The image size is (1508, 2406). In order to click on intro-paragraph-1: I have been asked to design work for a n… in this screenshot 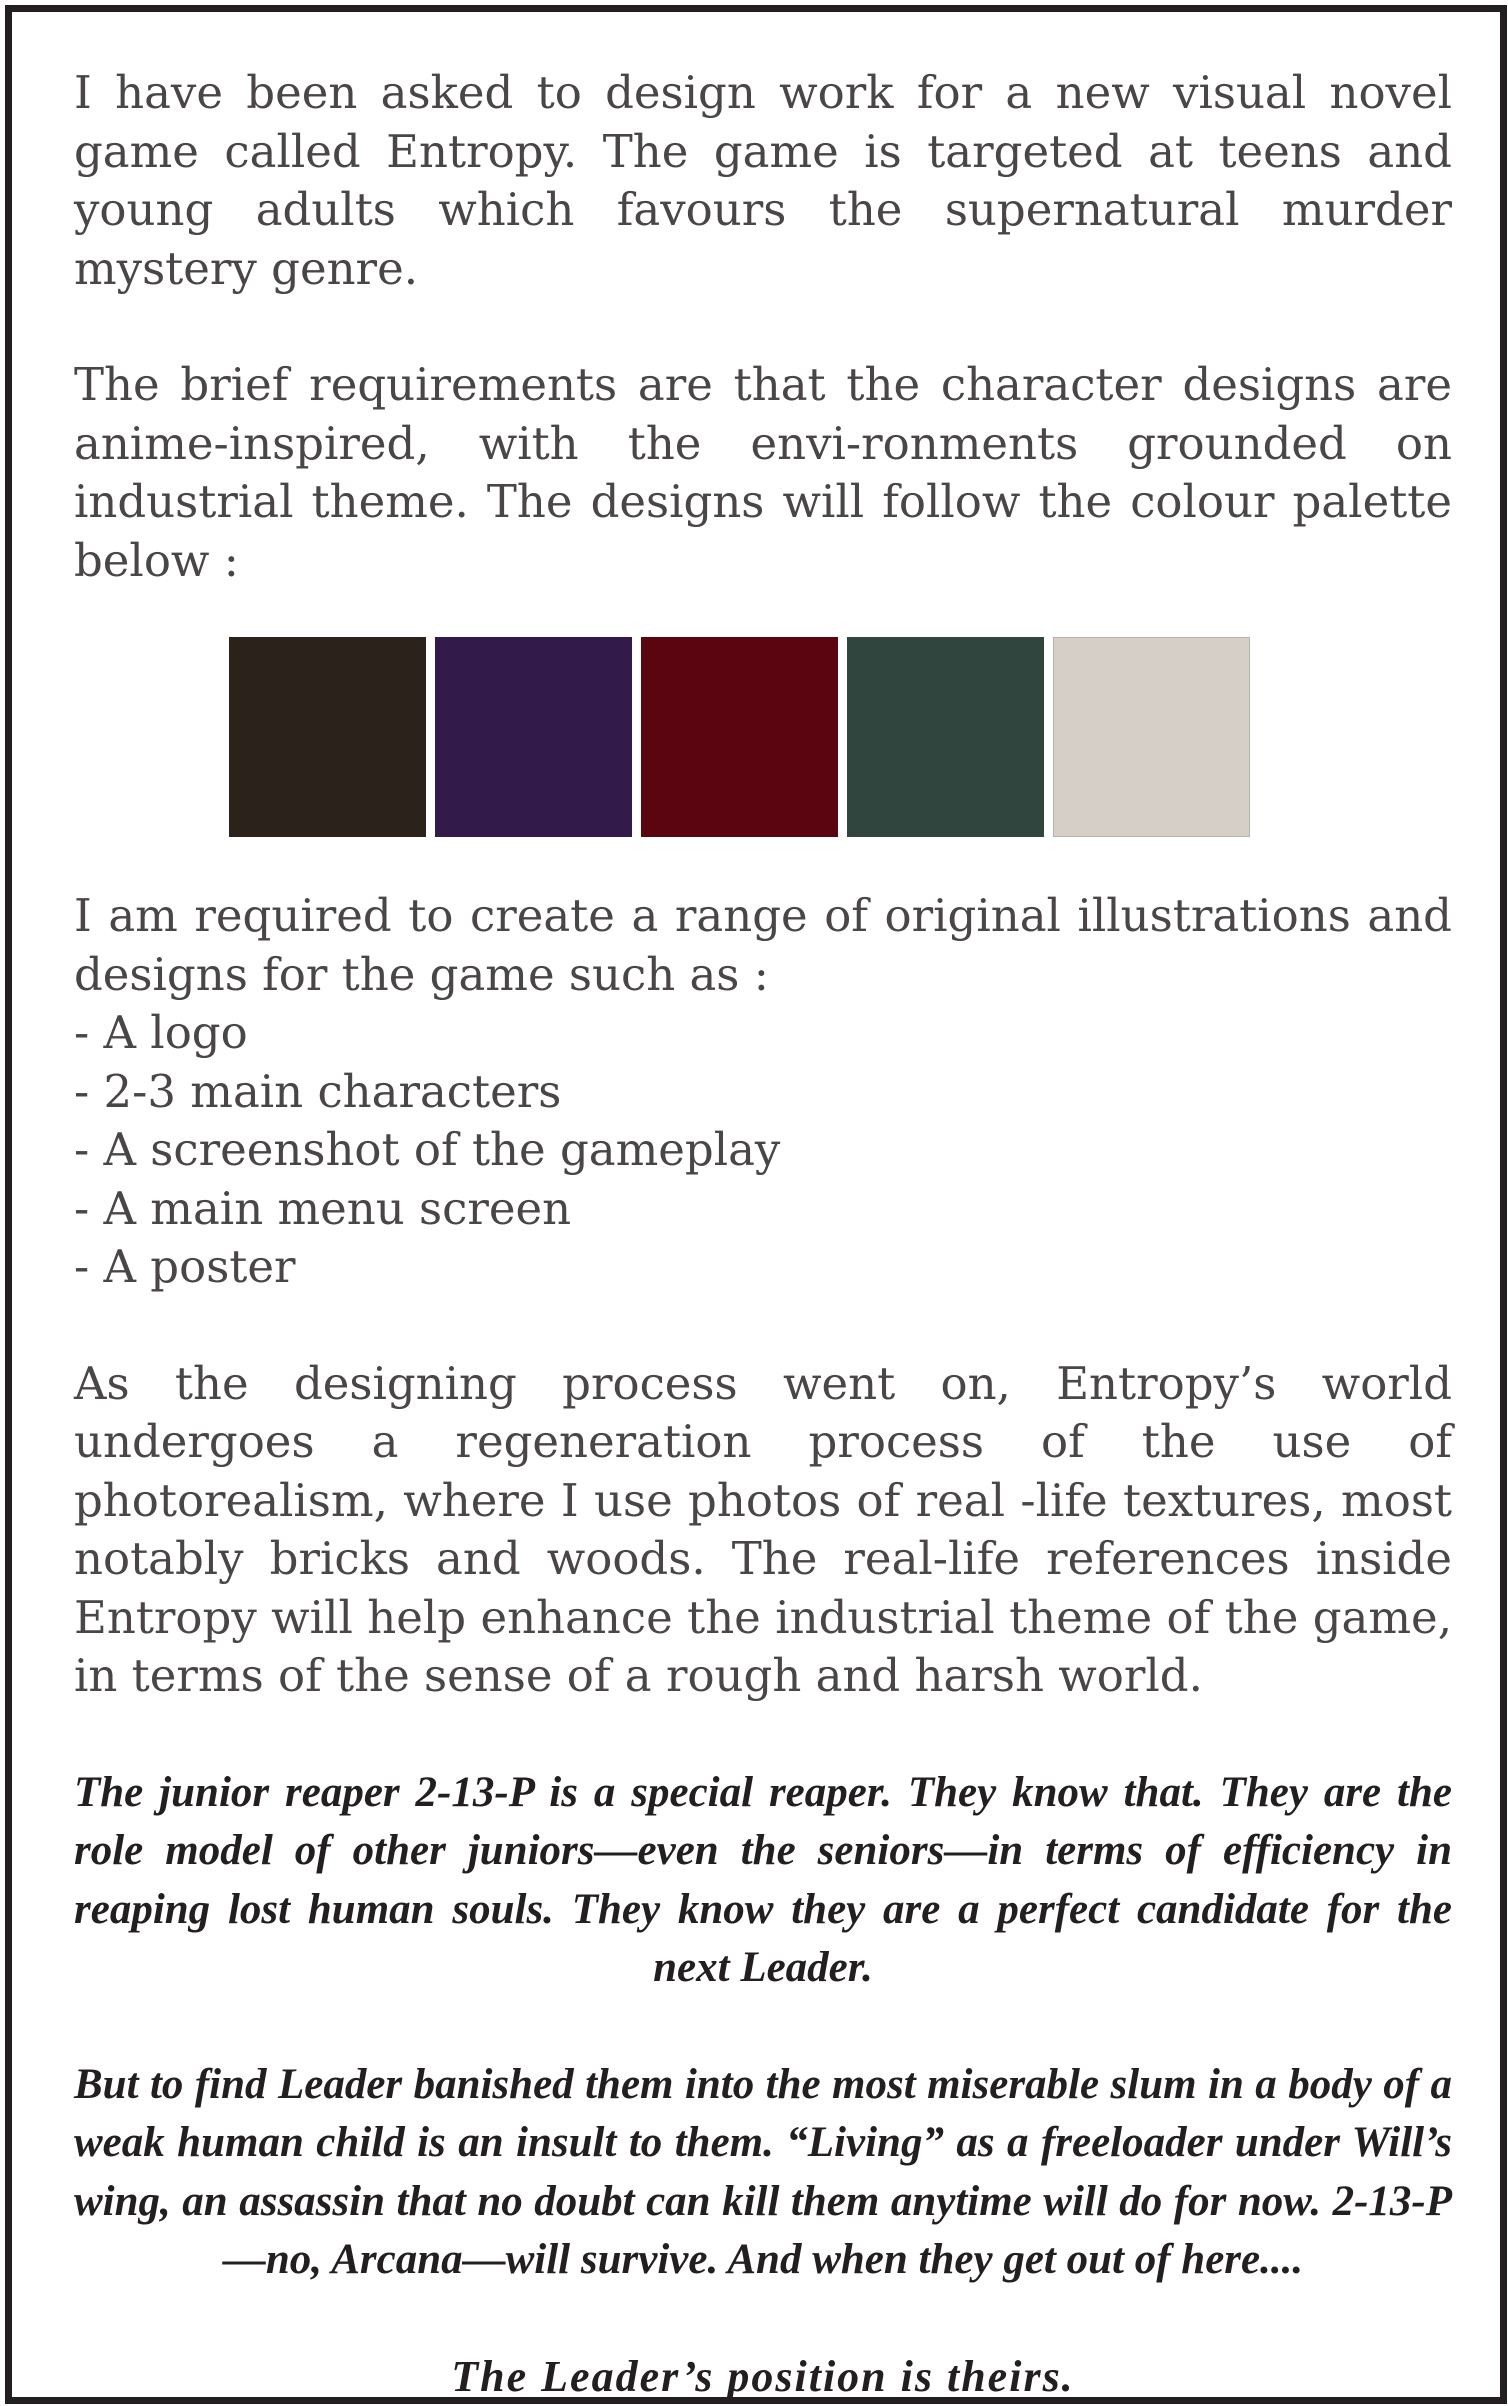, I will do `click(763, 181)`.